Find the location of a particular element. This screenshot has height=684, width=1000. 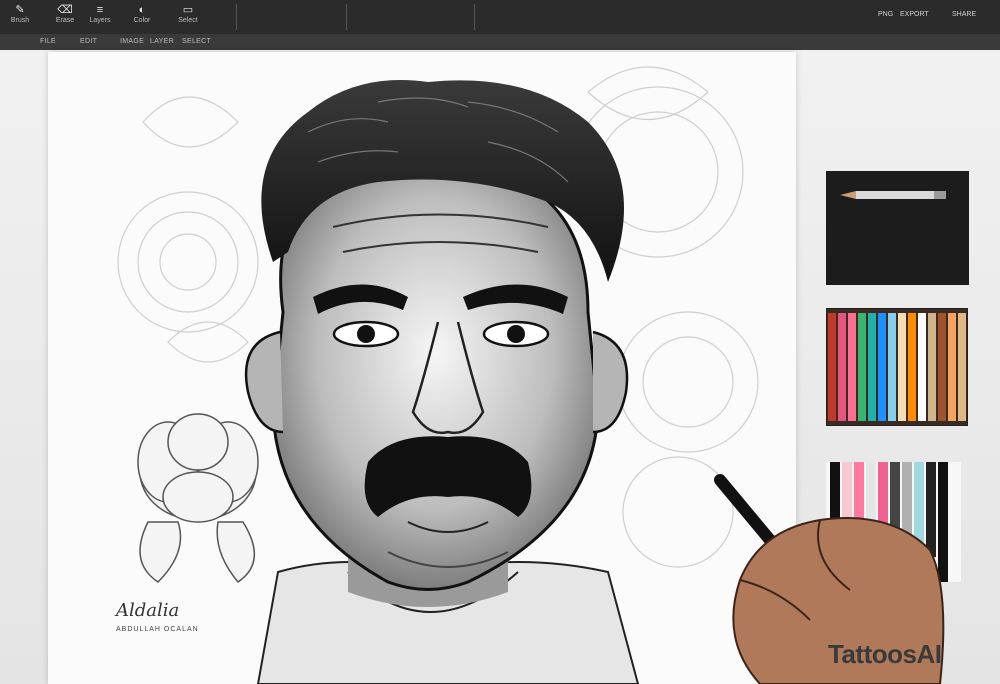

layers-tool-button: ≡ Layers is located at coordinates (100, 14).